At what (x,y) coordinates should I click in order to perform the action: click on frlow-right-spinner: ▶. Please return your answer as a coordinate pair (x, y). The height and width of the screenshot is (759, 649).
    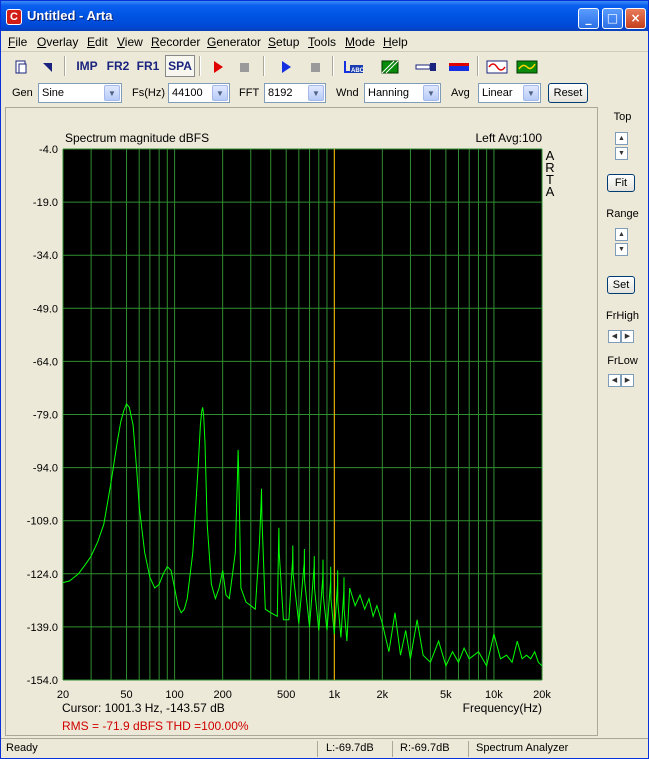
    Looking at the image, I should click on (627, 380).